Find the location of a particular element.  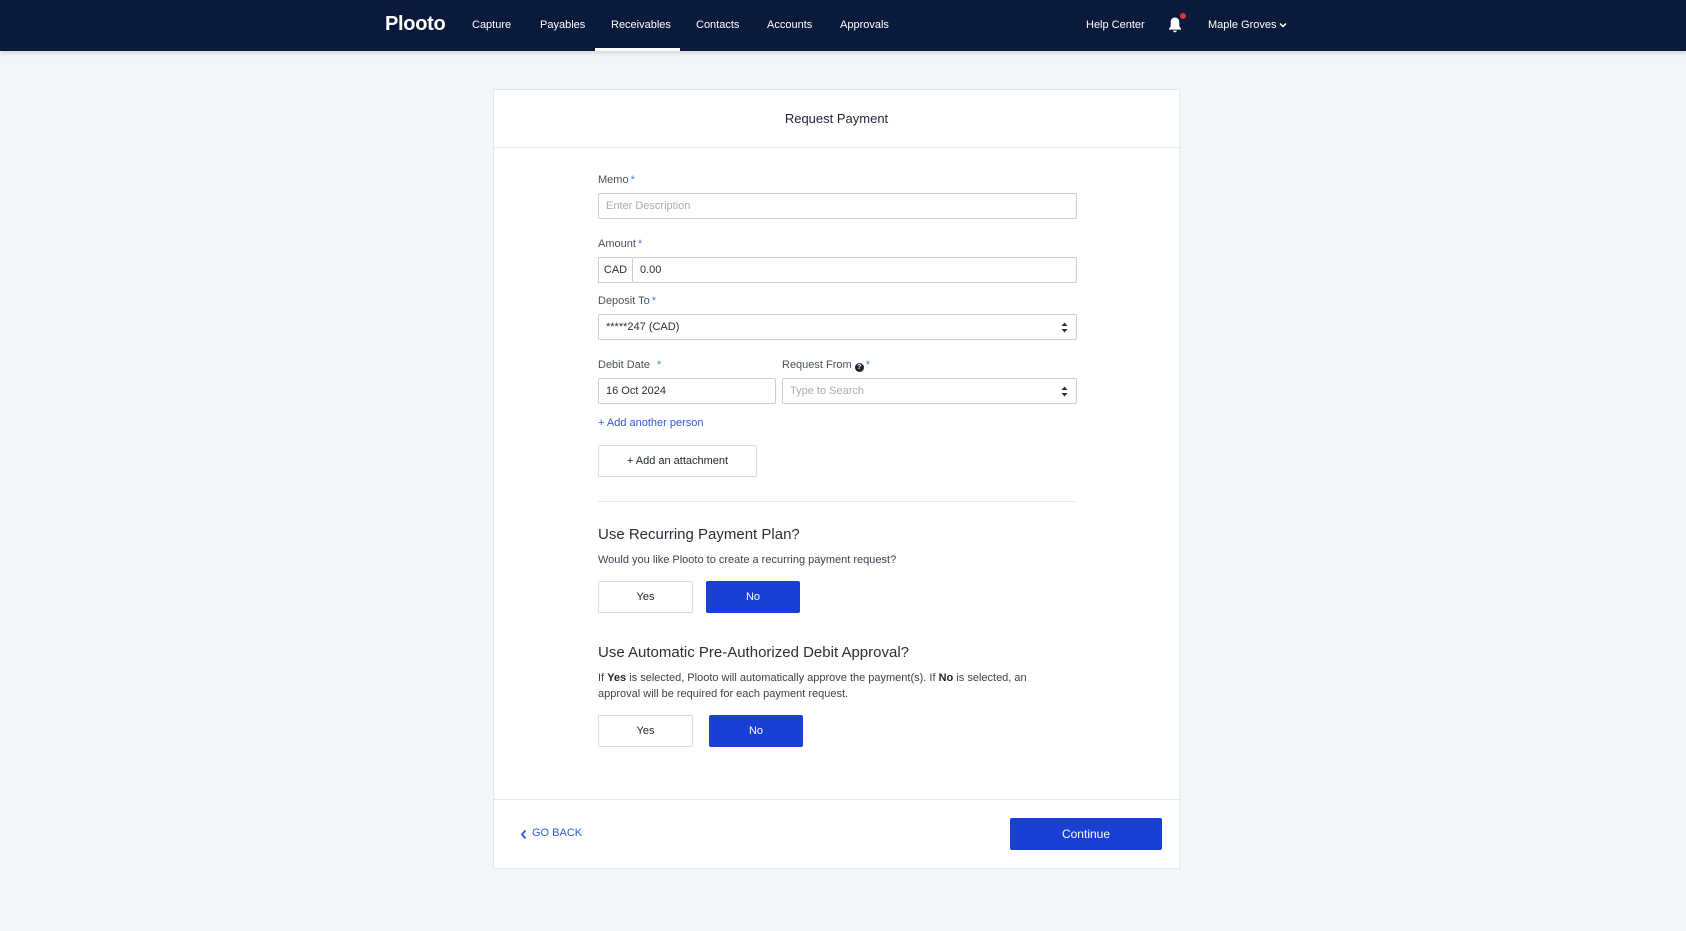

add-another-person-link: + Add another person is located at coordinates (651, 423).